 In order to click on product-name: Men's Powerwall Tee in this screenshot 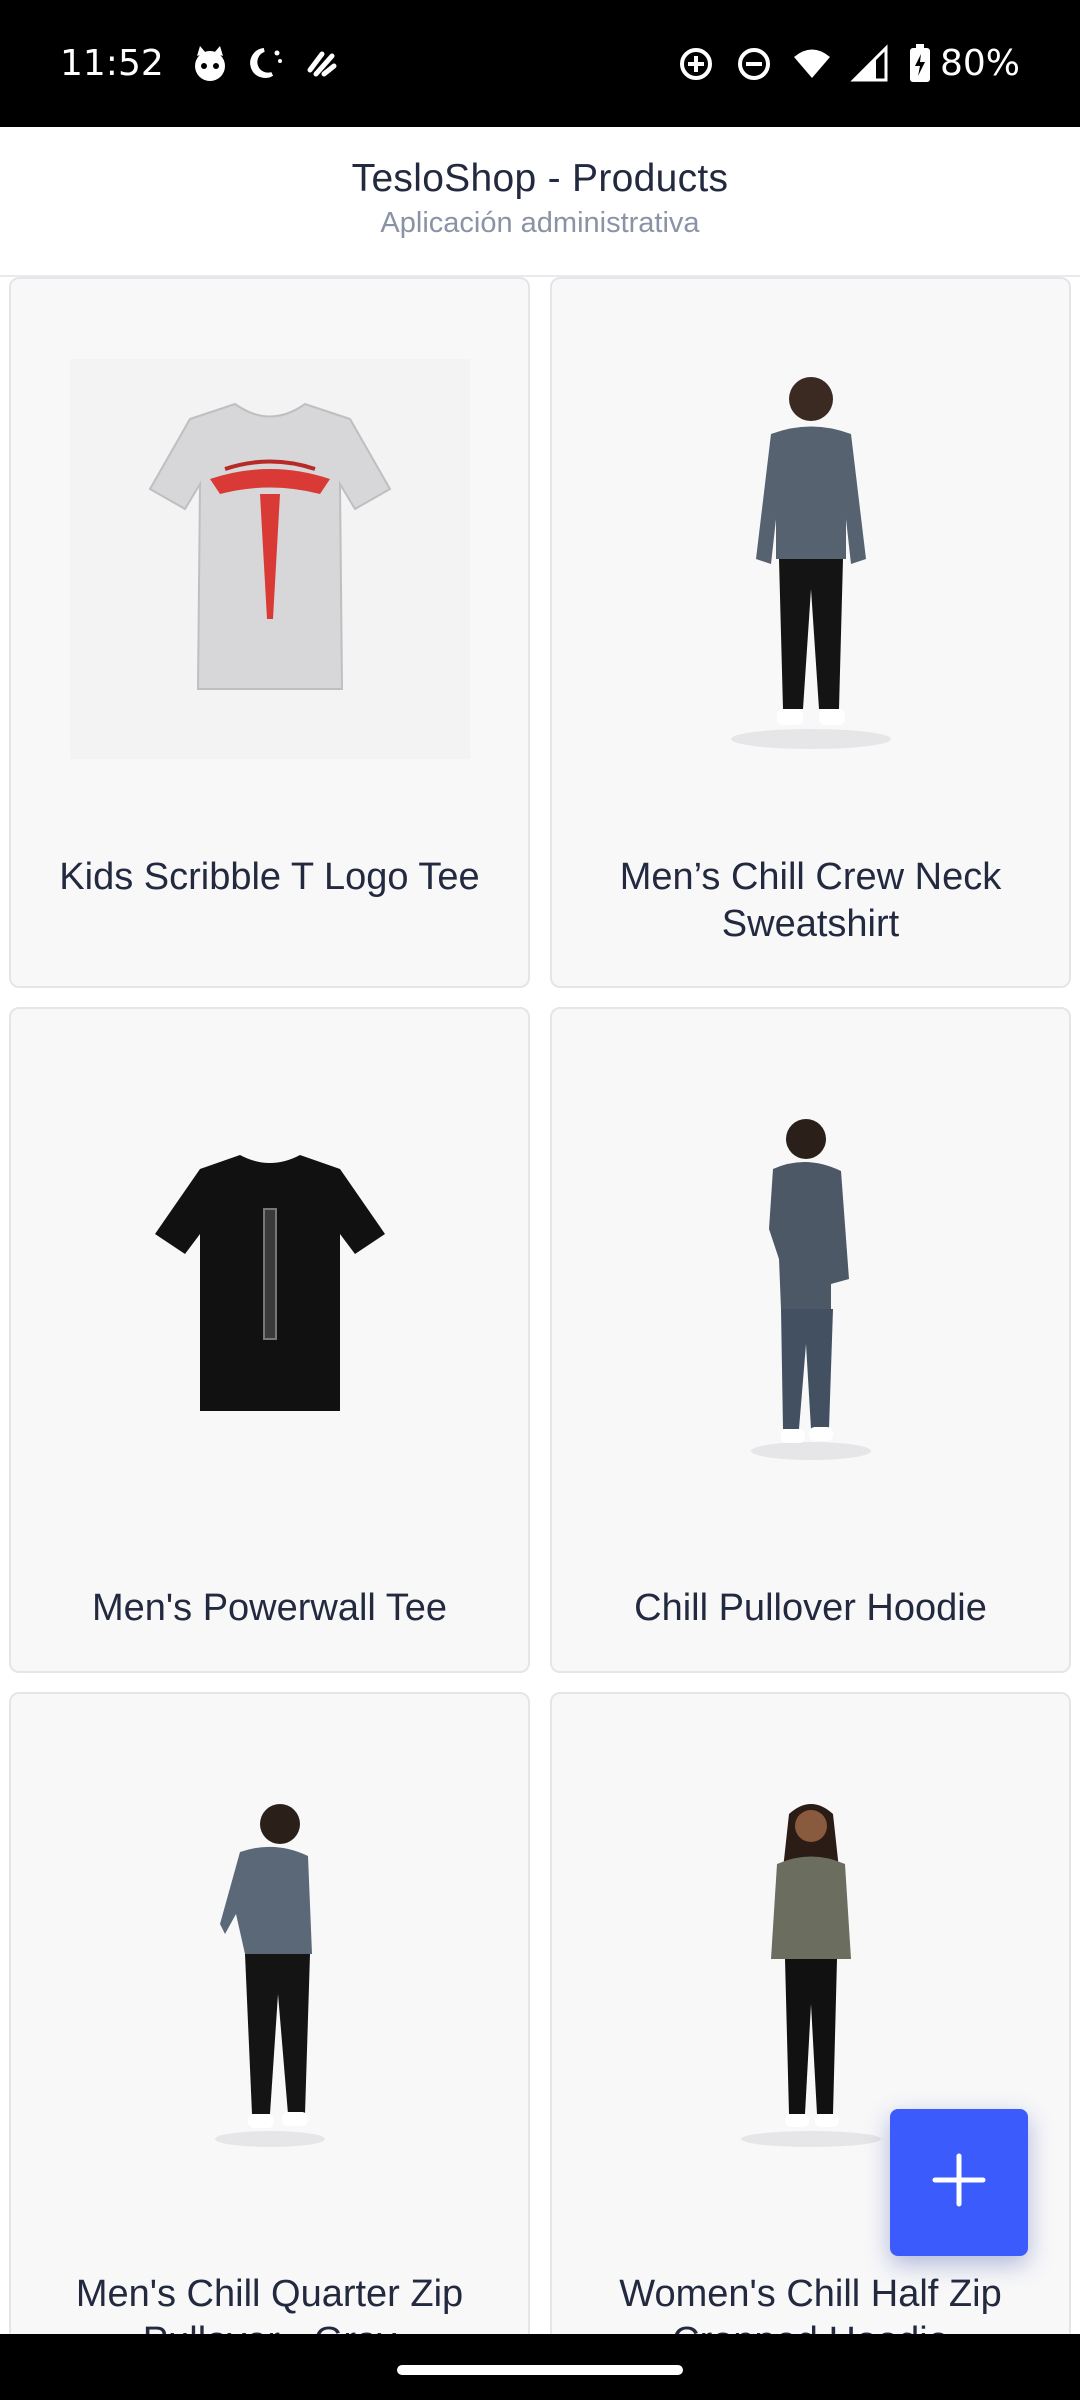, I will do `click(269, 1608)`.